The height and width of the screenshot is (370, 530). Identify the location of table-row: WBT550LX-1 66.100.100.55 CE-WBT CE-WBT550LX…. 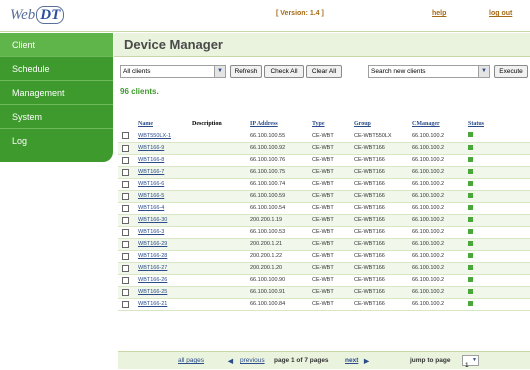
(324, 136).